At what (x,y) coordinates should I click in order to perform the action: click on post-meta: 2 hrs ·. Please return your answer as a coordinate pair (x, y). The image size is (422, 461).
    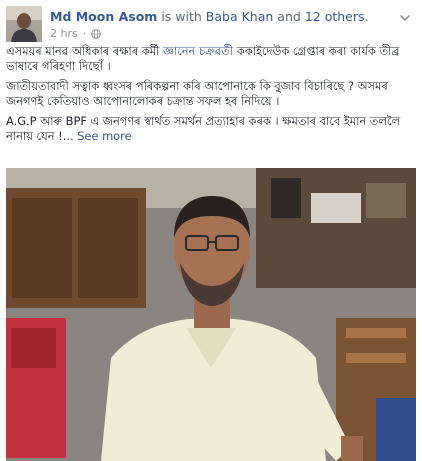
    Looking at the image, I should click on (220, 34).